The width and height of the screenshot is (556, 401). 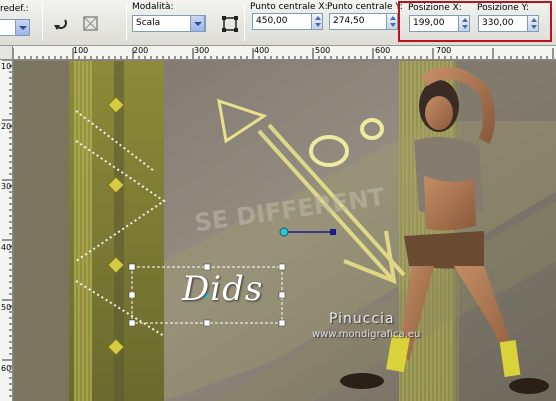 What do you see at coordinates (365, 7) in the screenshot?
I see `center-y-label: Punto centrale Y:` at bounding box center [365, 7].